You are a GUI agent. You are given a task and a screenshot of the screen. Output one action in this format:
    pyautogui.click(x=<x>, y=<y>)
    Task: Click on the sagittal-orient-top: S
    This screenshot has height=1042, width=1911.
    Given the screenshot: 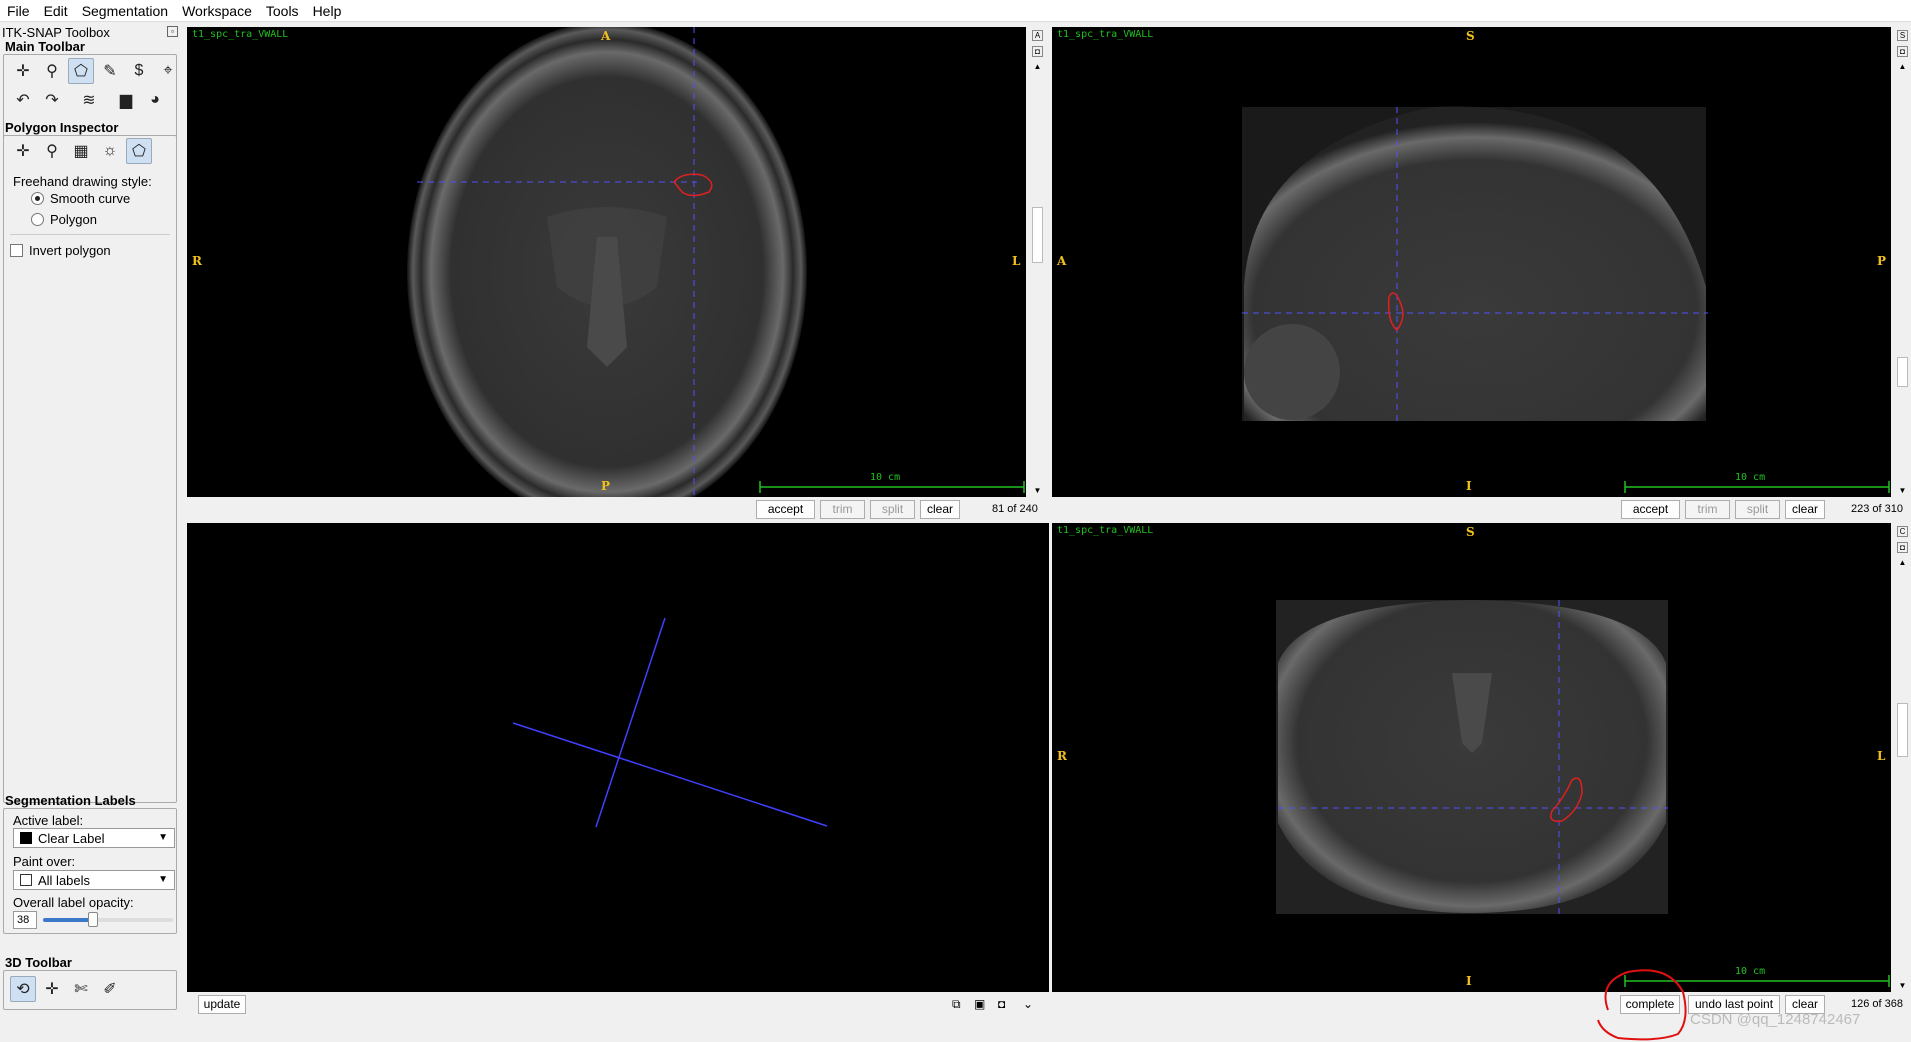 What is the action you would take?
    pyautogui.click(x=1470, y=36)
    